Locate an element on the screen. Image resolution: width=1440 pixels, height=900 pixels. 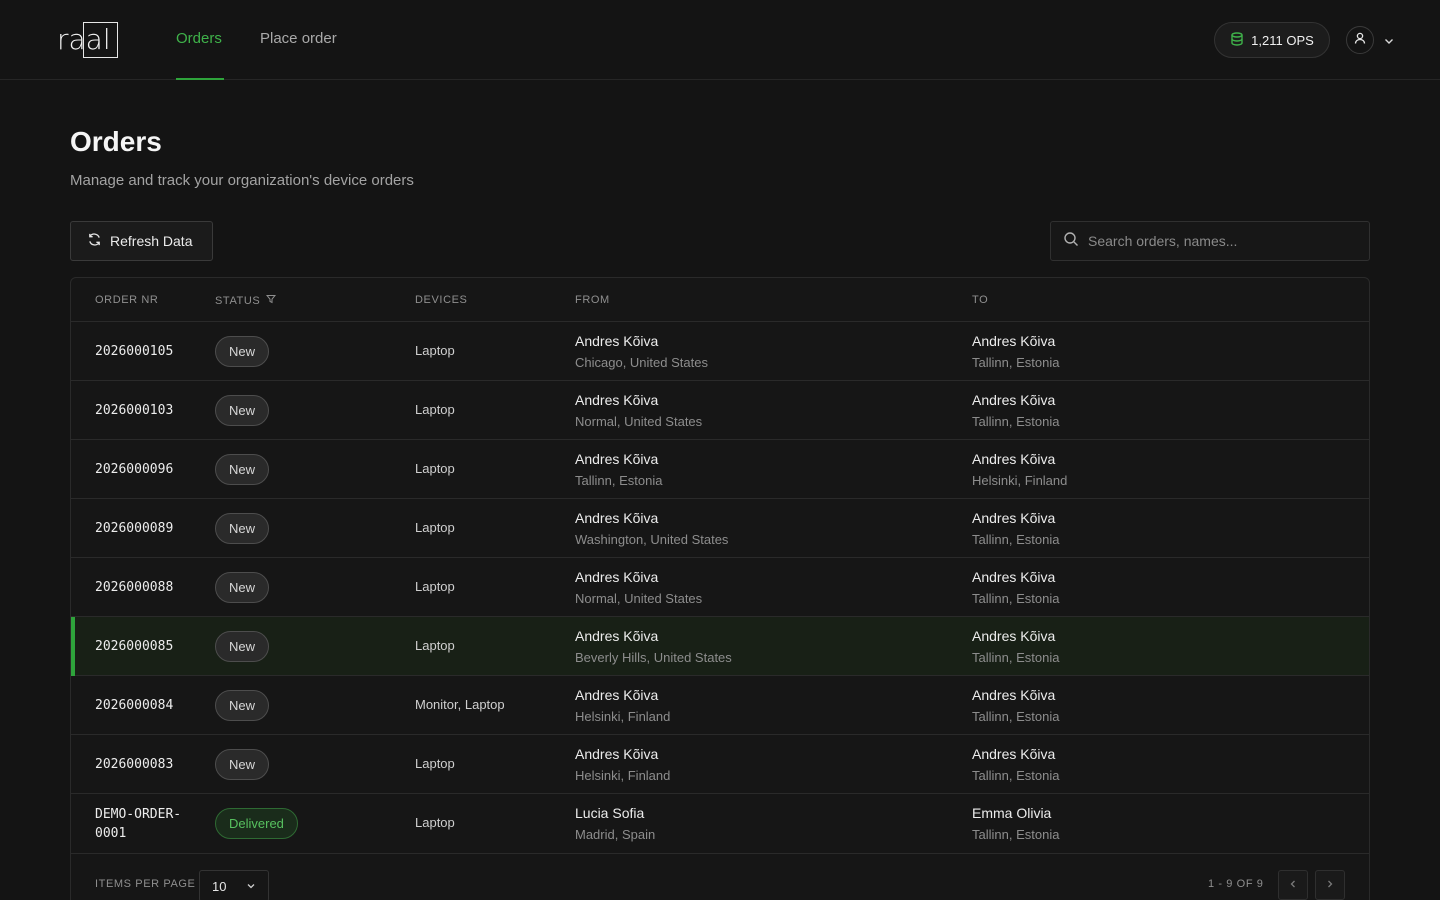
column-label: DEVICES is located at coordinates (441, 300).